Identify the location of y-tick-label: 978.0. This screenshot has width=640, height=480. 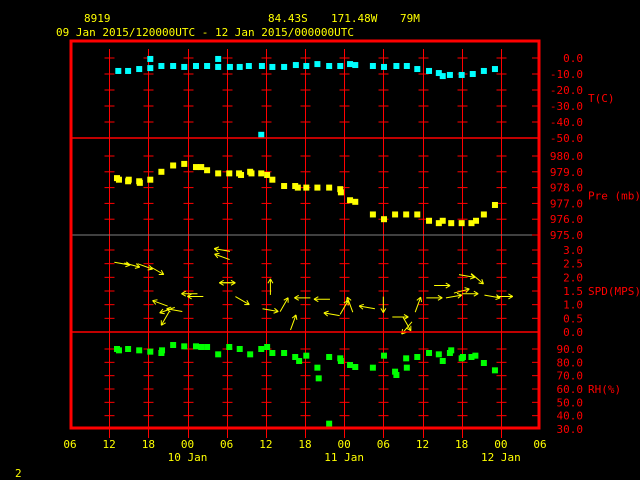
(566, 188).